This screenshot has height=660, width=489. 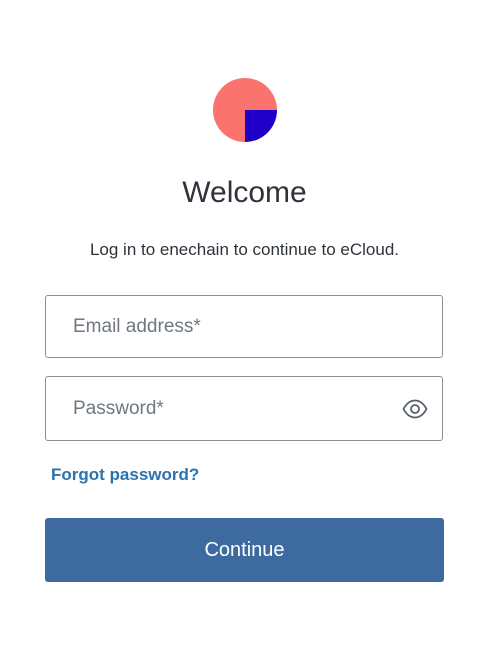 What do you see at coordinates (244, 550) in the screenshot?
I see `continue-button: Continue` at bounding box center [244, 550].